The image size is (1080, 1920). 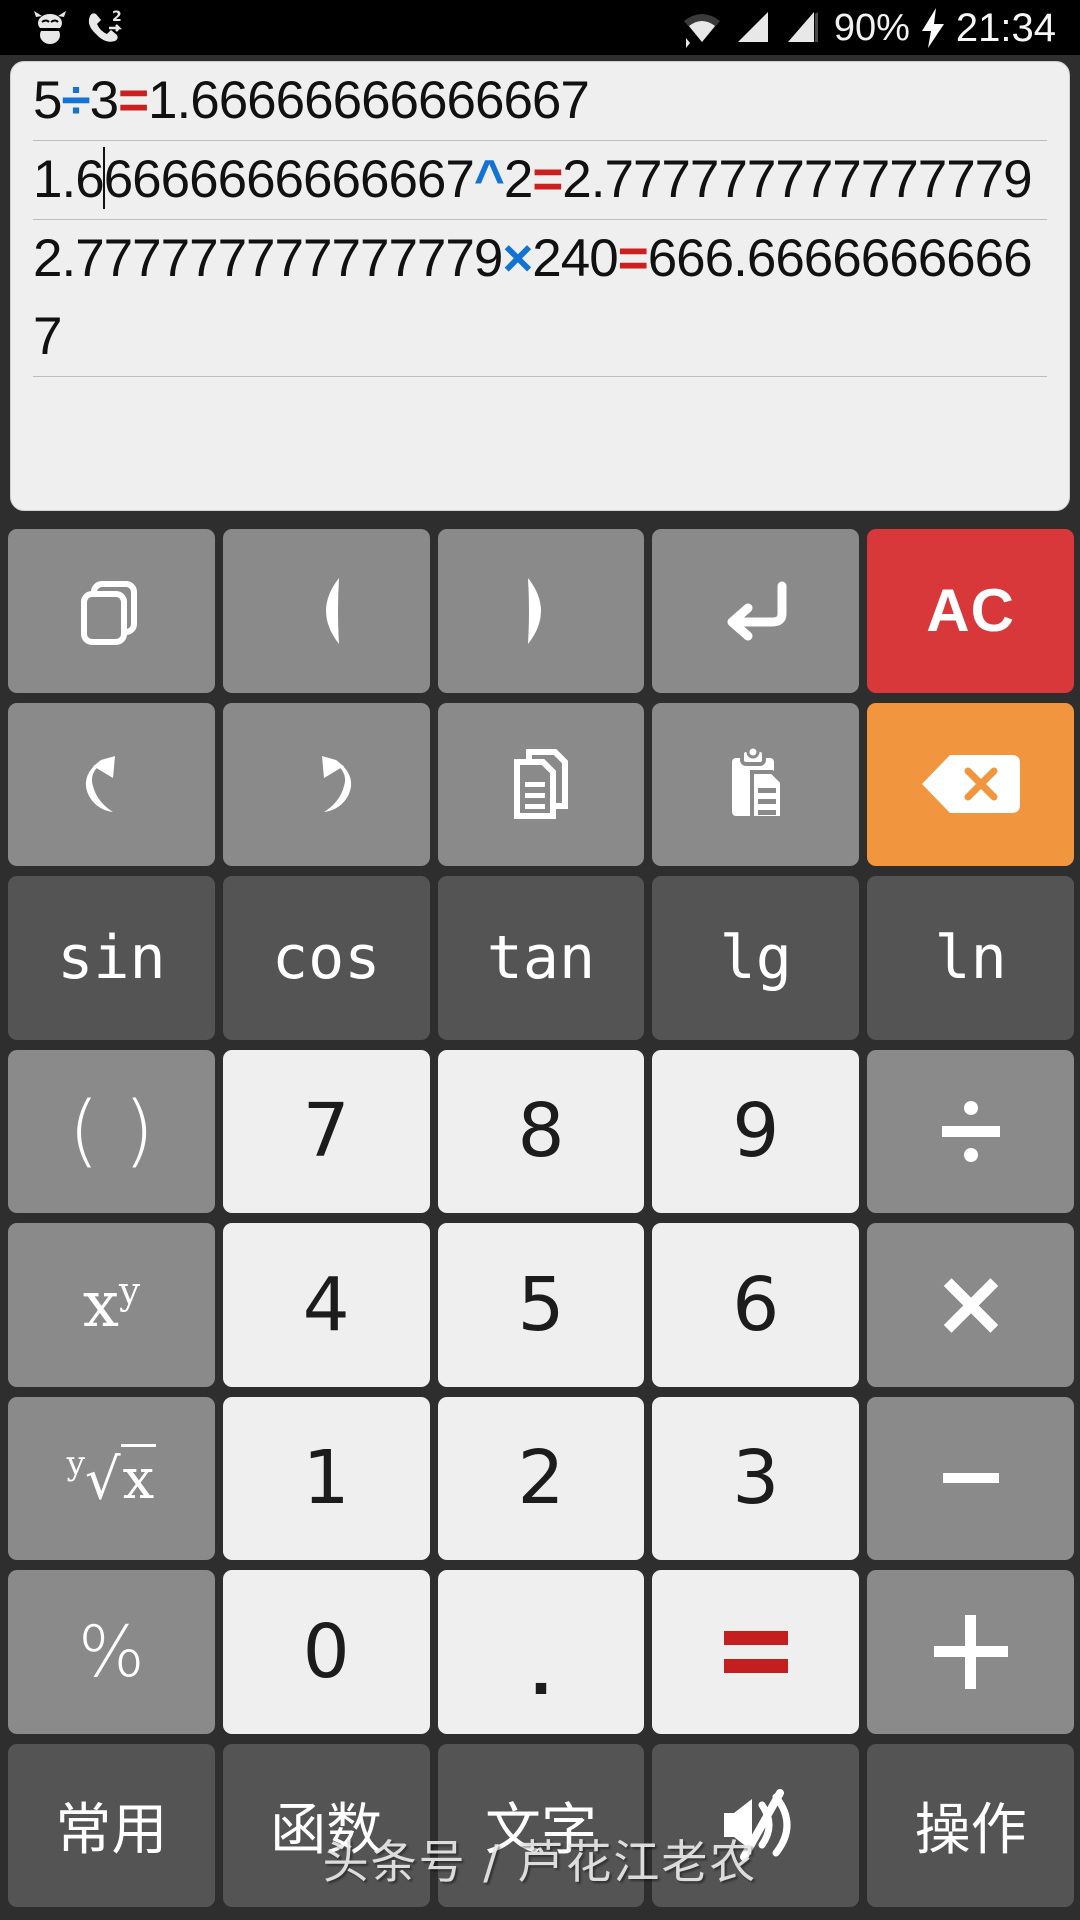 I want to click on keypad-row-456: xy 4 5 6, so click(x=540, y=1305).